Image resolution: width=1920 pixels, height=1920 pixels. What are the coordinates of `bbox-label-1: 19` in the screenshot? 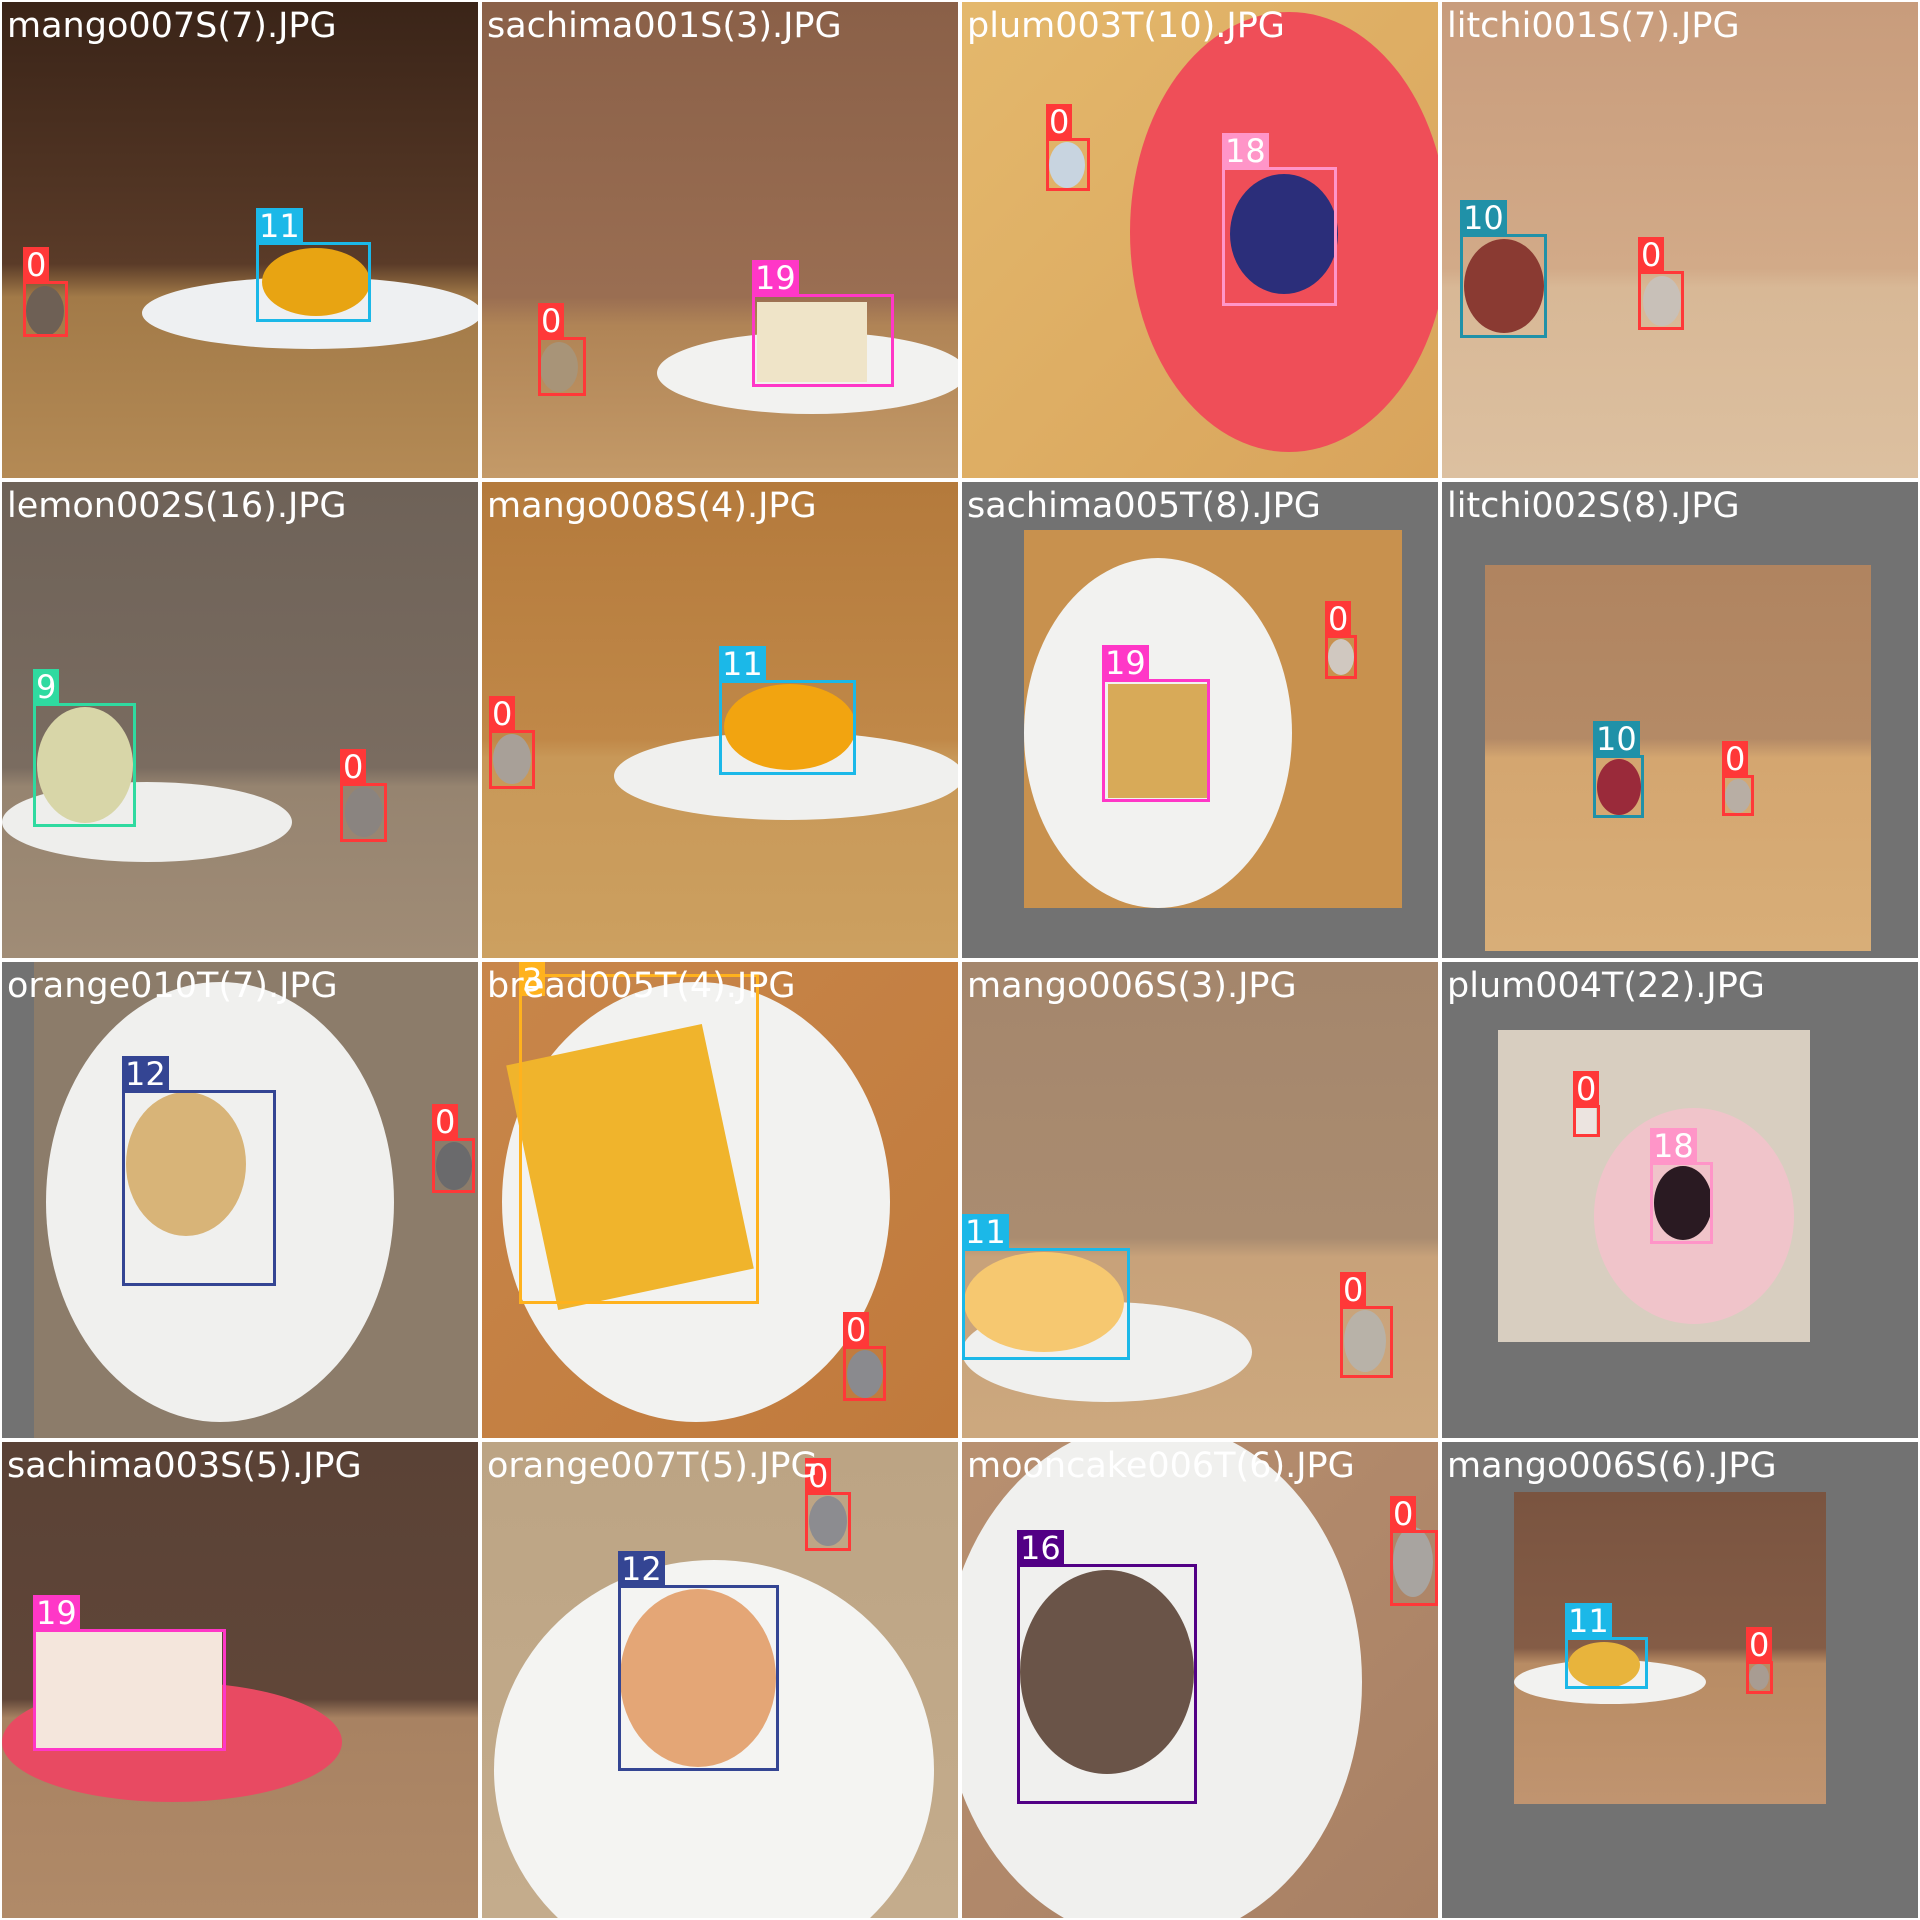 It's located at (775, 278).